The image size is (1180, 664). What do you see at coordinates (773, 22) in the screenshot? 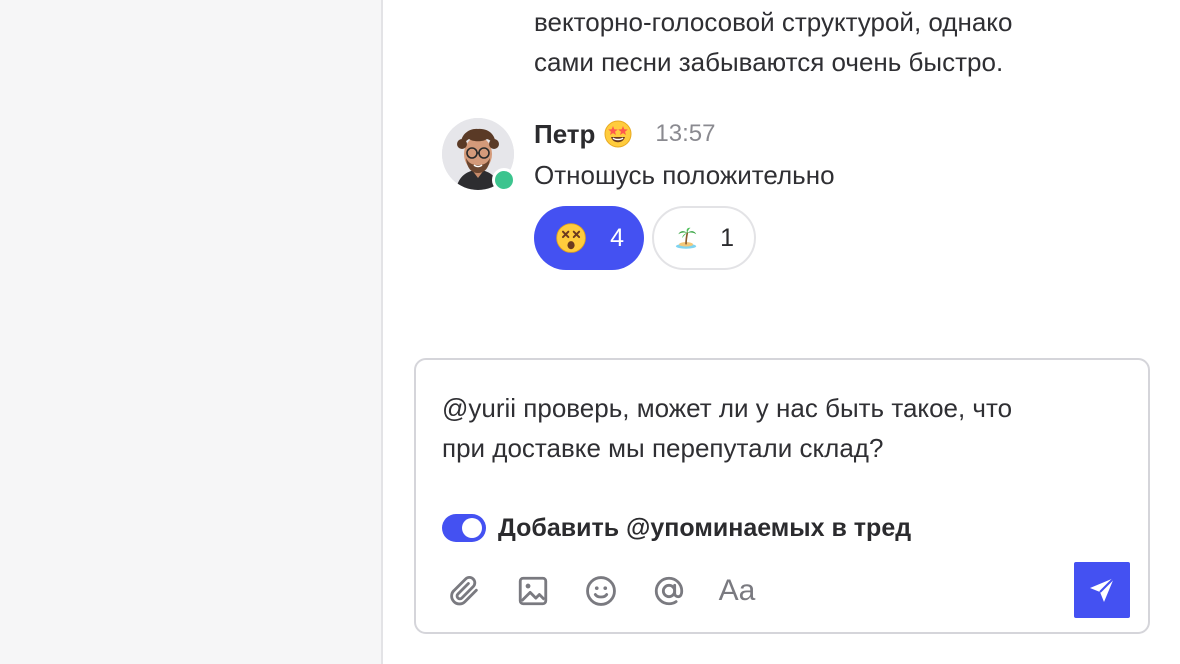
I see `previous-message-line: векторно-голосовой структурой, однако` at bounding box center [773, 22].